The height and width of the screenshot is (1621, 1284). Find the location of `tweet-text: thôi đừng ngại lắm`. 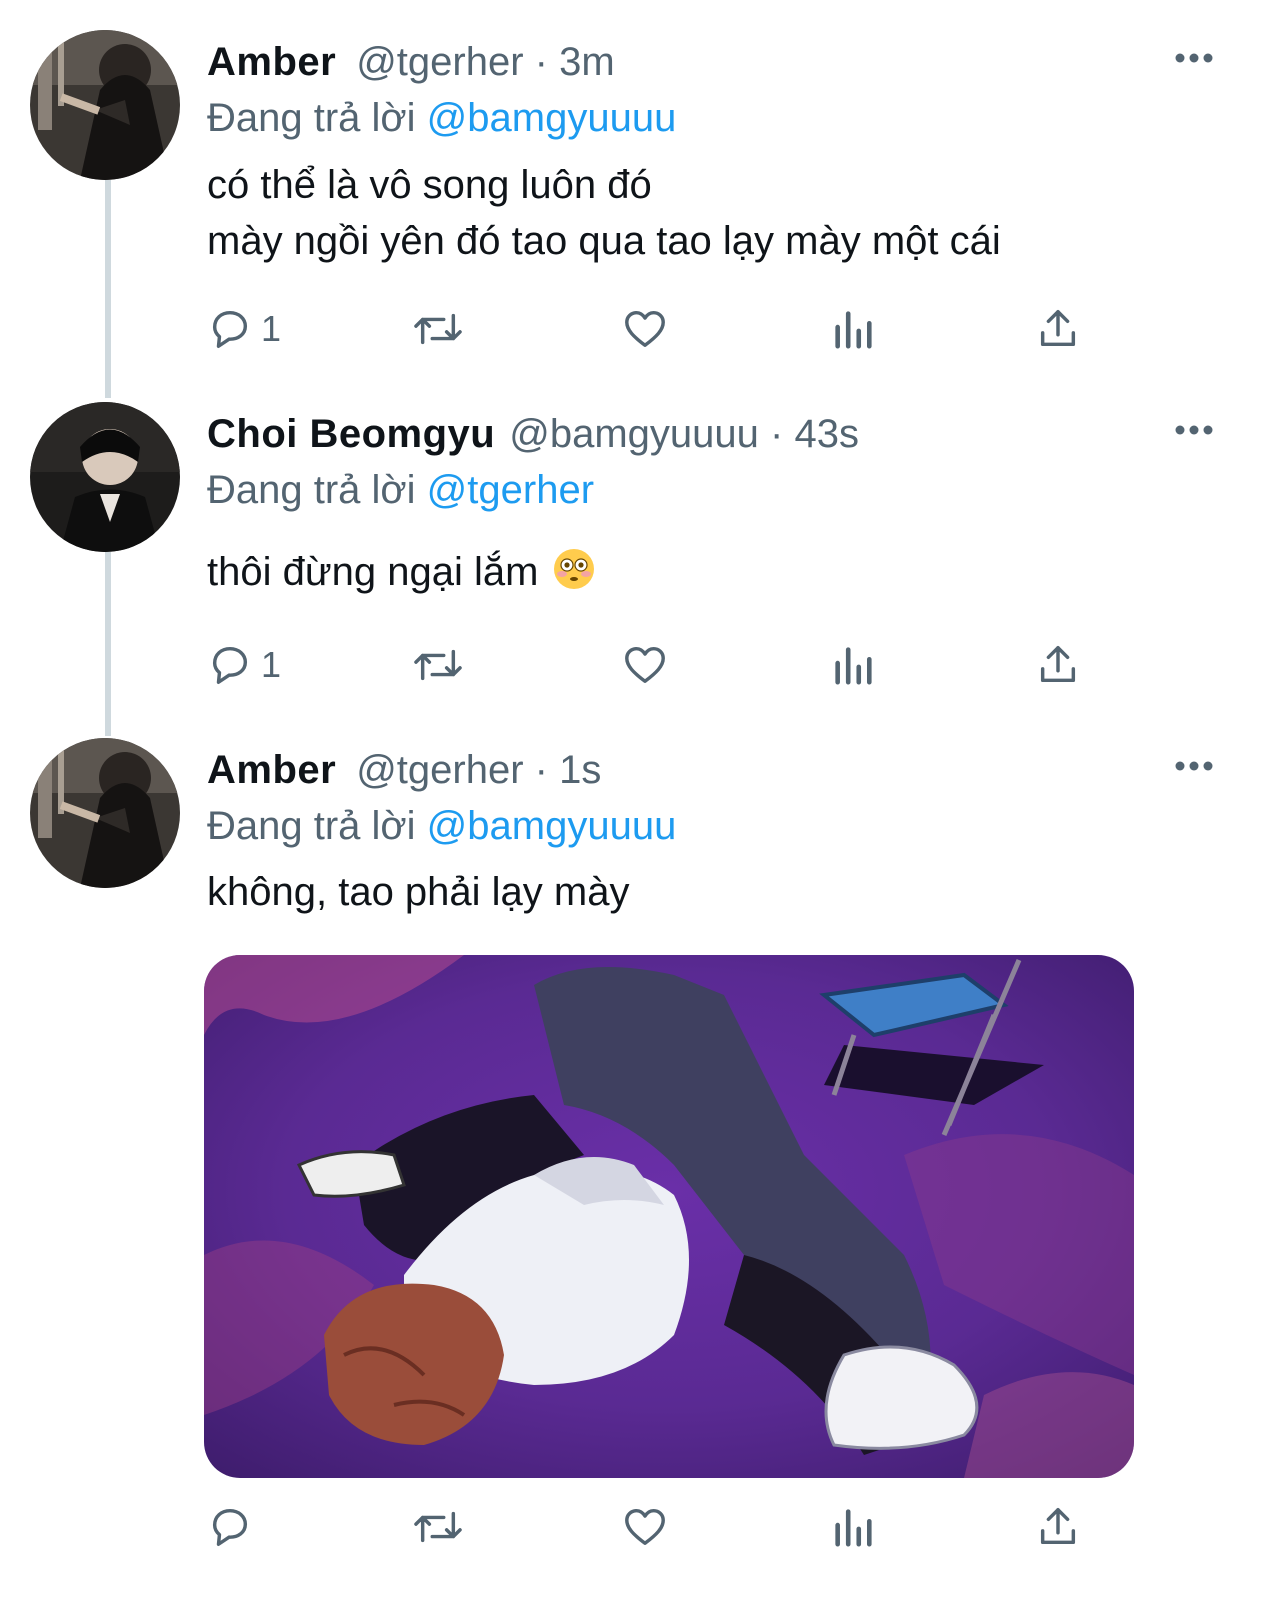

tweet-text: thôi đừng ngại lắm is located at coordinates (401, 572).